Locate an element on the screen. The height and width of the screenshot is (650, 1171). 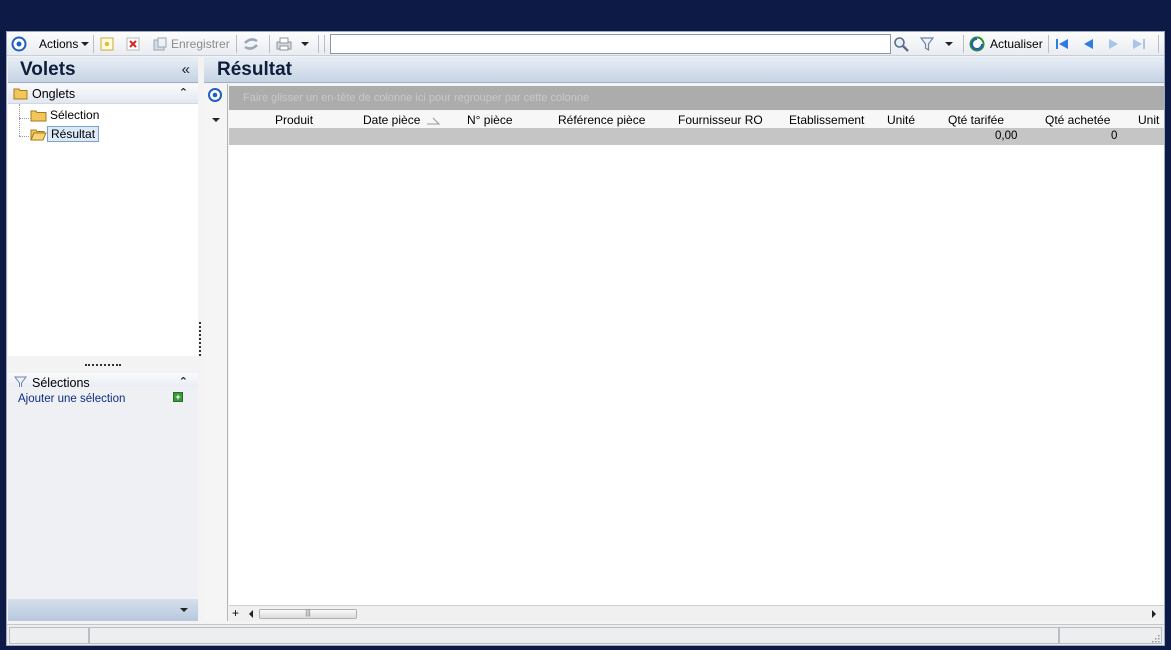
refresh-label: Actualiser is located at coordinates (1016, 44).